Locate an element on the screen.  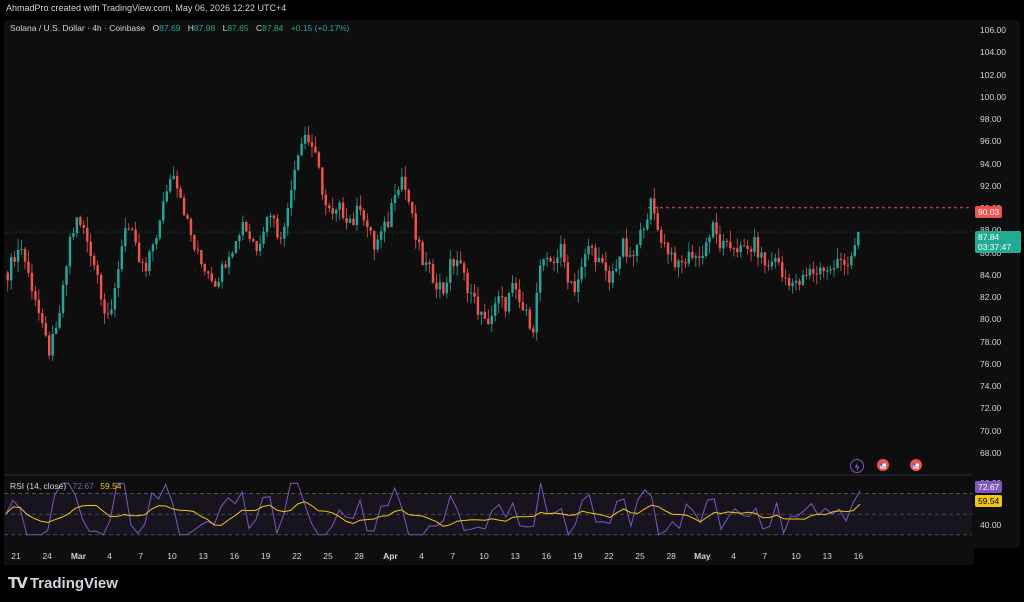
price-tick-label: 92.00 is located at coordinates (991, 185).